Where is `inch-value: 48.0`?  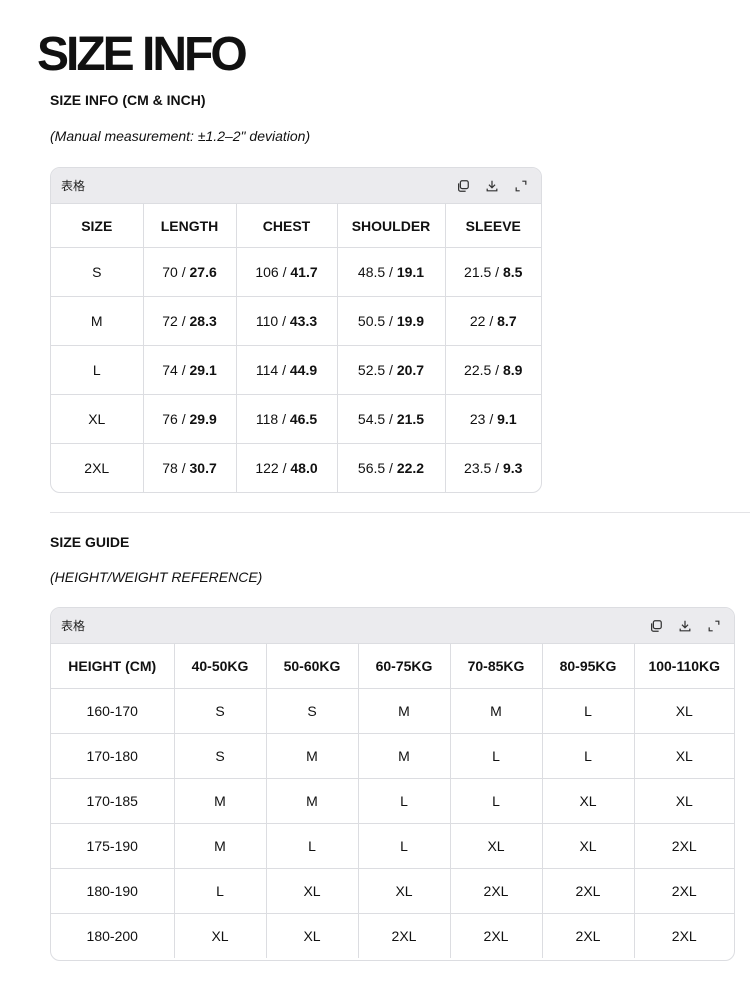
inch-value: 48.0 is located at coordinates (304, 468).